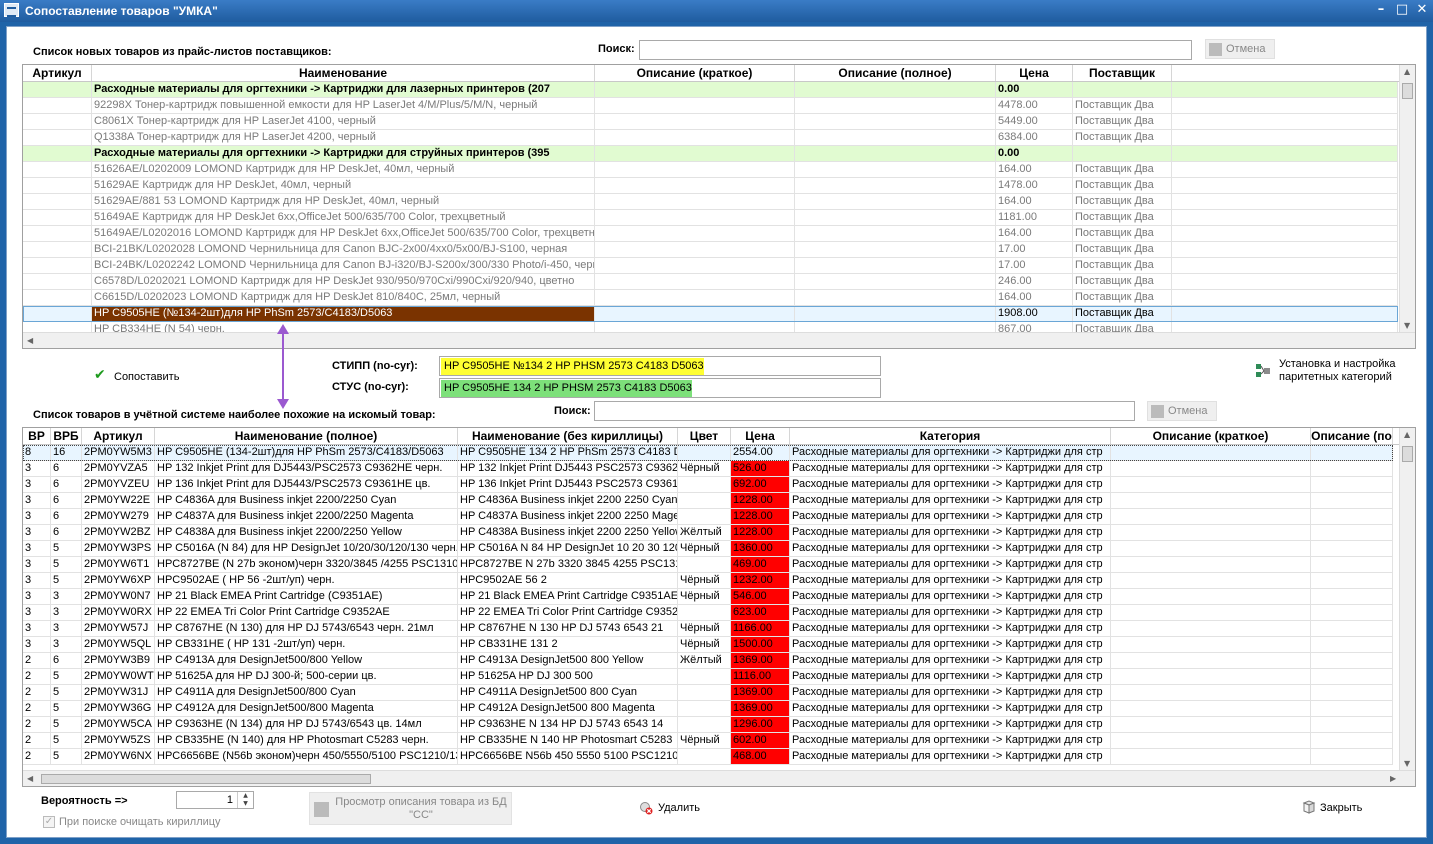 This screenshot has height=844, width=1433. Describe the element at coordinates (49, 822) in the screenshot. I see `clear-cyr-checkbox: ✓` at that location.